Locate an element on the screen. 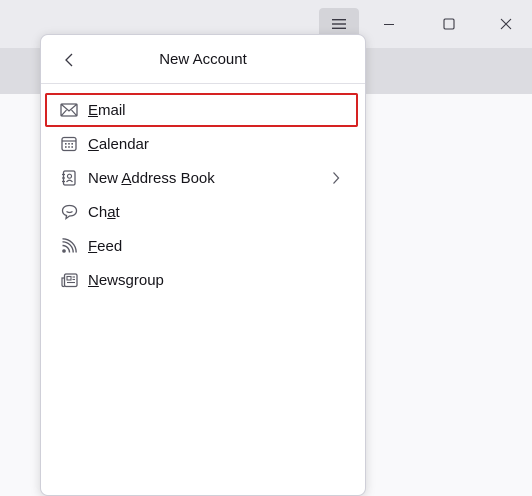 The image size is (532, 496). access-key: a is located at coordinates (111, 212).